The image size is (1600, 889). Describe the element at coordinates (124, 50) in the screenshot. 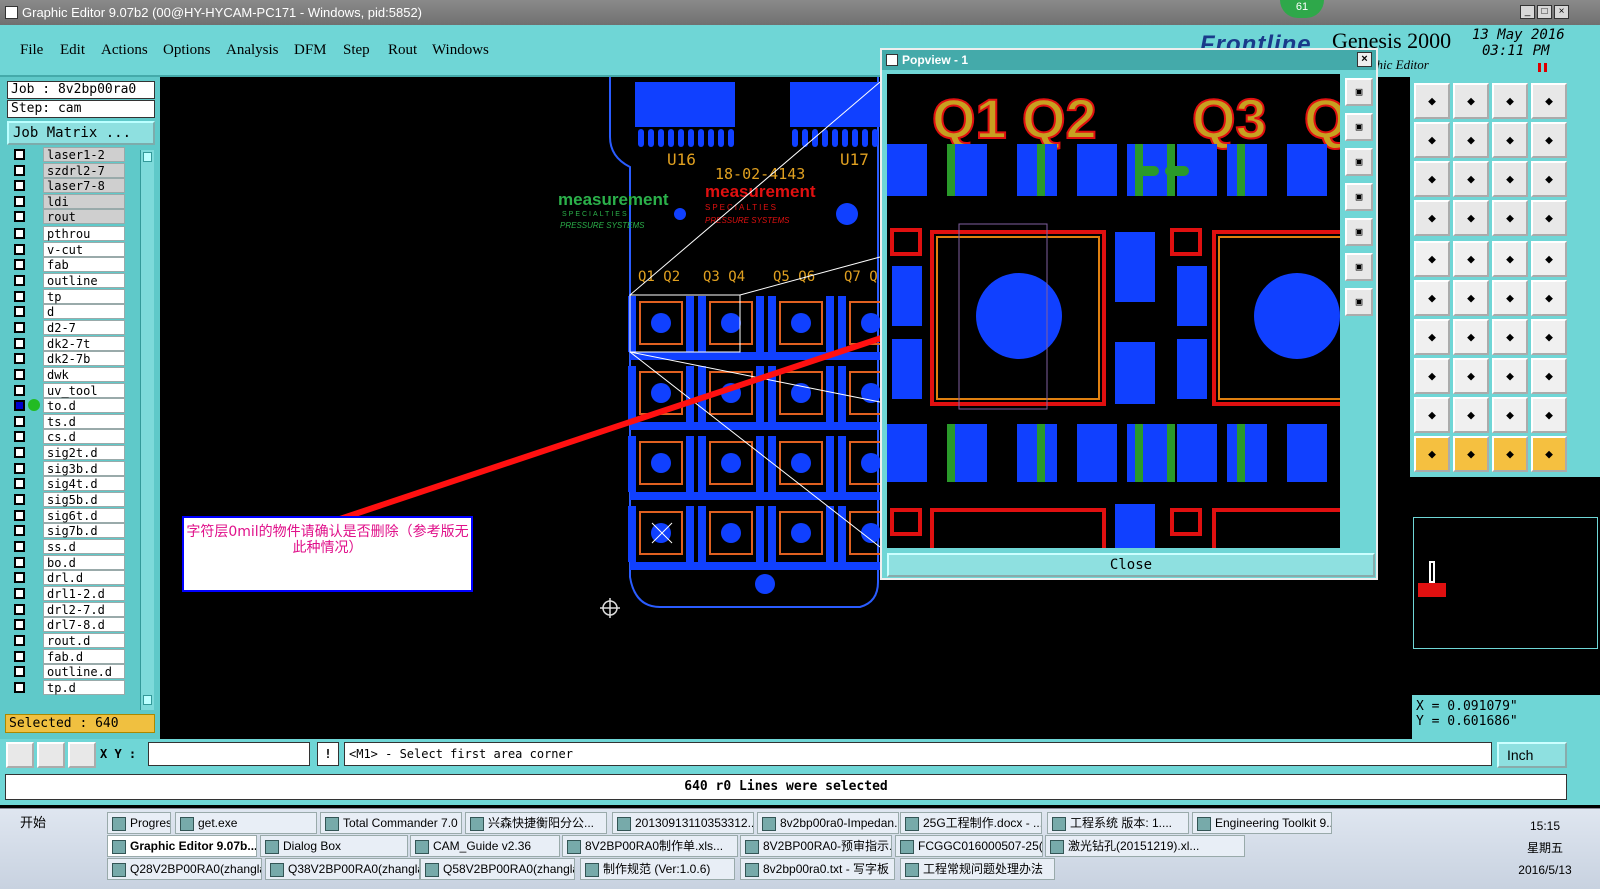

I see `menu-actions: Actions` at that location.